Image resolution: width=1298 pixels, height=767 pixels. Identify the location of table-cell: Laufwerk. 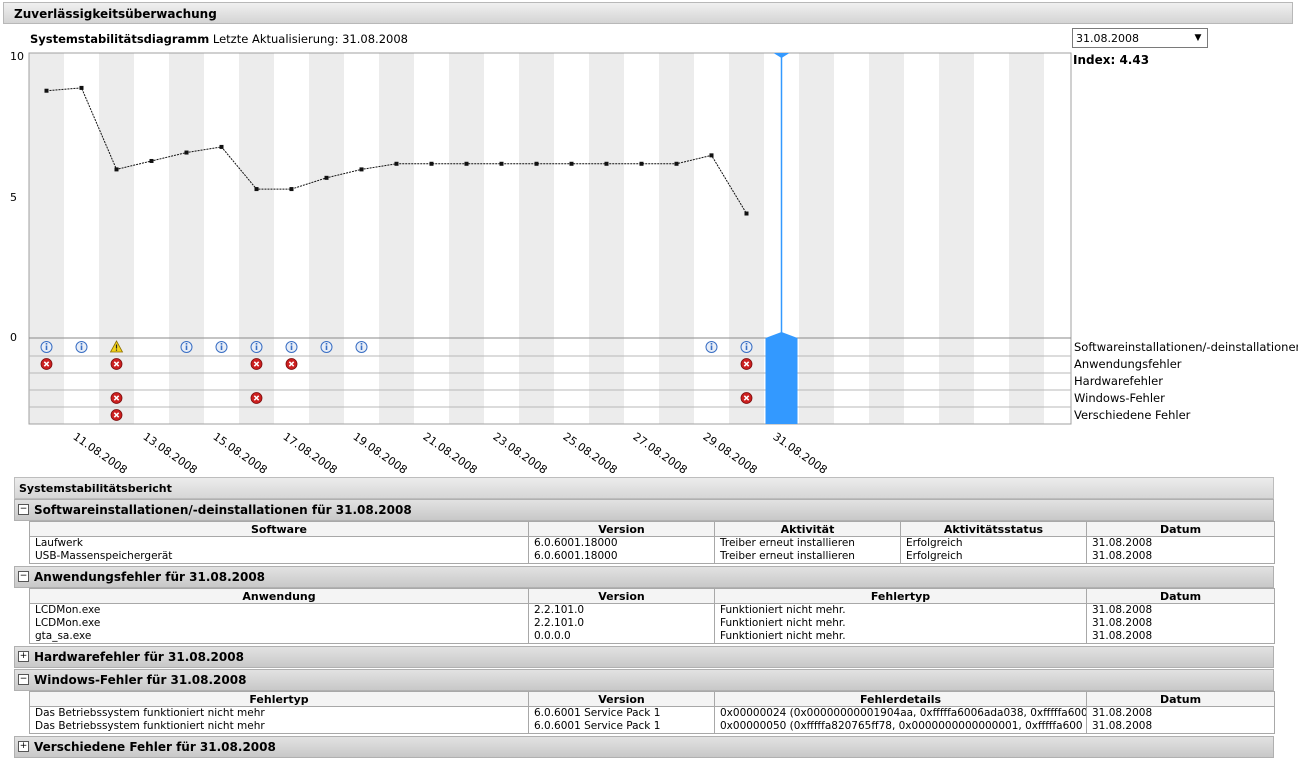
(279, 543).